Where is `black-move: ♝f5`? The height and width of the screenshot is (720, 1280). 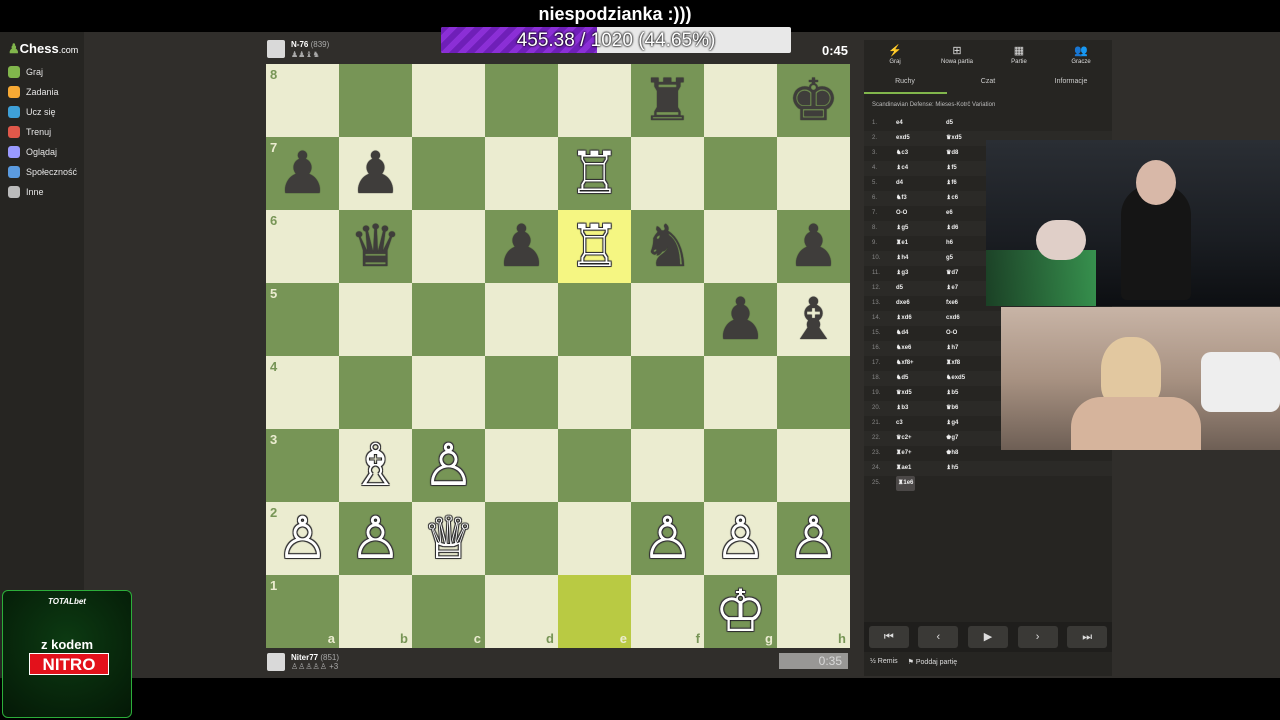 black-move: ♝f5 is located at coordinates (951, 168).